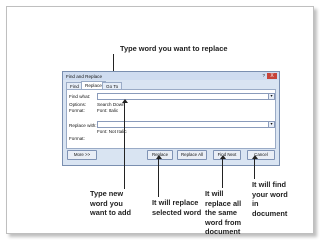 The width and height of the screenshot is (320, 240). What do you see at coordinates (82, 155) in the screenshot?
I see `more-button: More >>` at bounding box center [82, 155].